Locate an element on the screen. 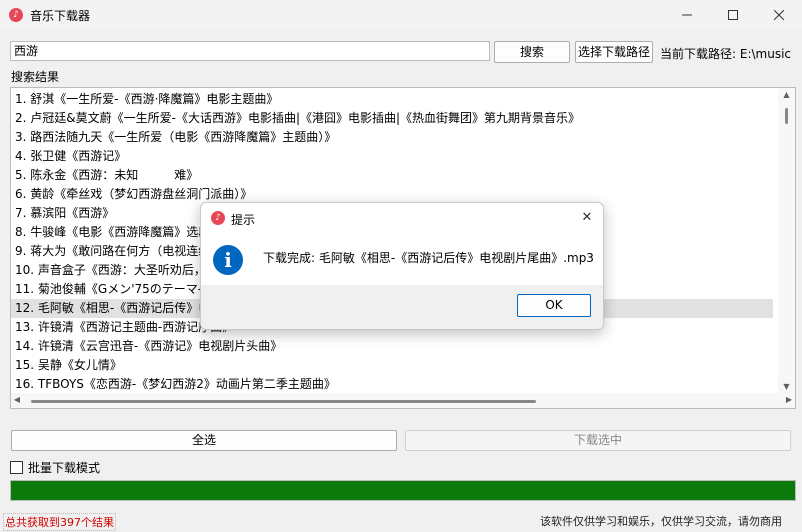  choose-path-button: 选择下载路径 is located at coordinates (614, 52).